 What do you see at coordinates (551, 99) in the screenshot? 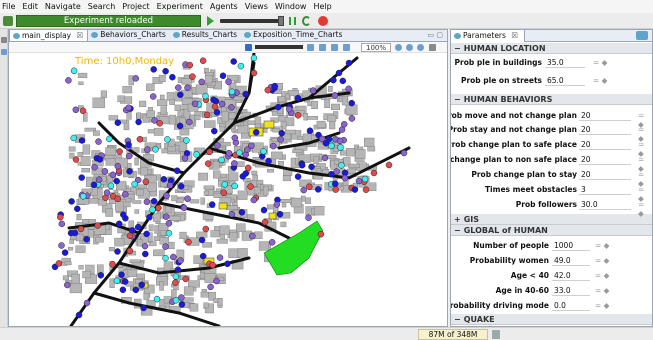
I see `section-human-behaviors: − HUMAN BEHAVIORS` at bounding box center [551, 99].